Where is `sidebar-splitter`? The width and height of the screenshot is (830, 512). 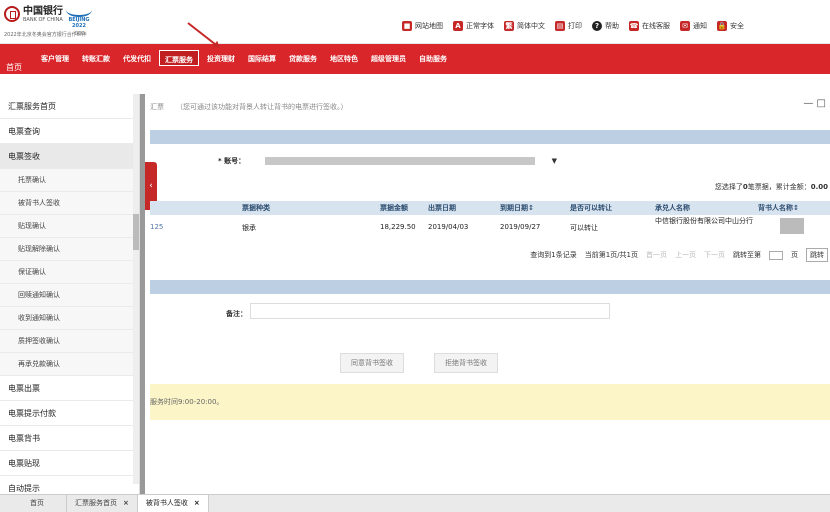 sidebar-splitter is located at coordinates (142, 294).